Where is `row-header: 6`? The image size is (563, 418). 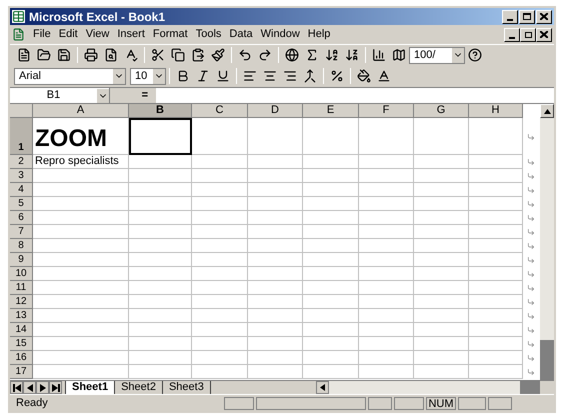
row-header: 6 is located at coordinates (21, 218).